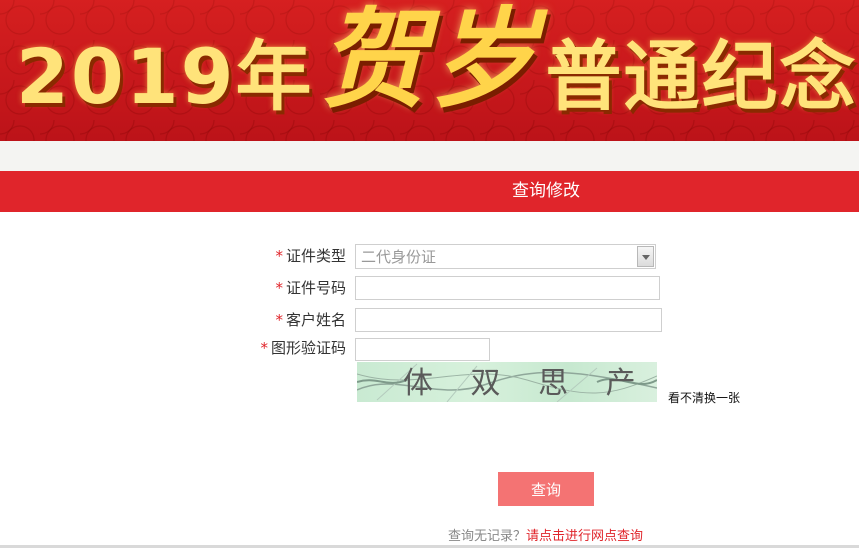 This screenshot has height=548, width=859. I want to click on chevron-down-icon, so click(645, 256).